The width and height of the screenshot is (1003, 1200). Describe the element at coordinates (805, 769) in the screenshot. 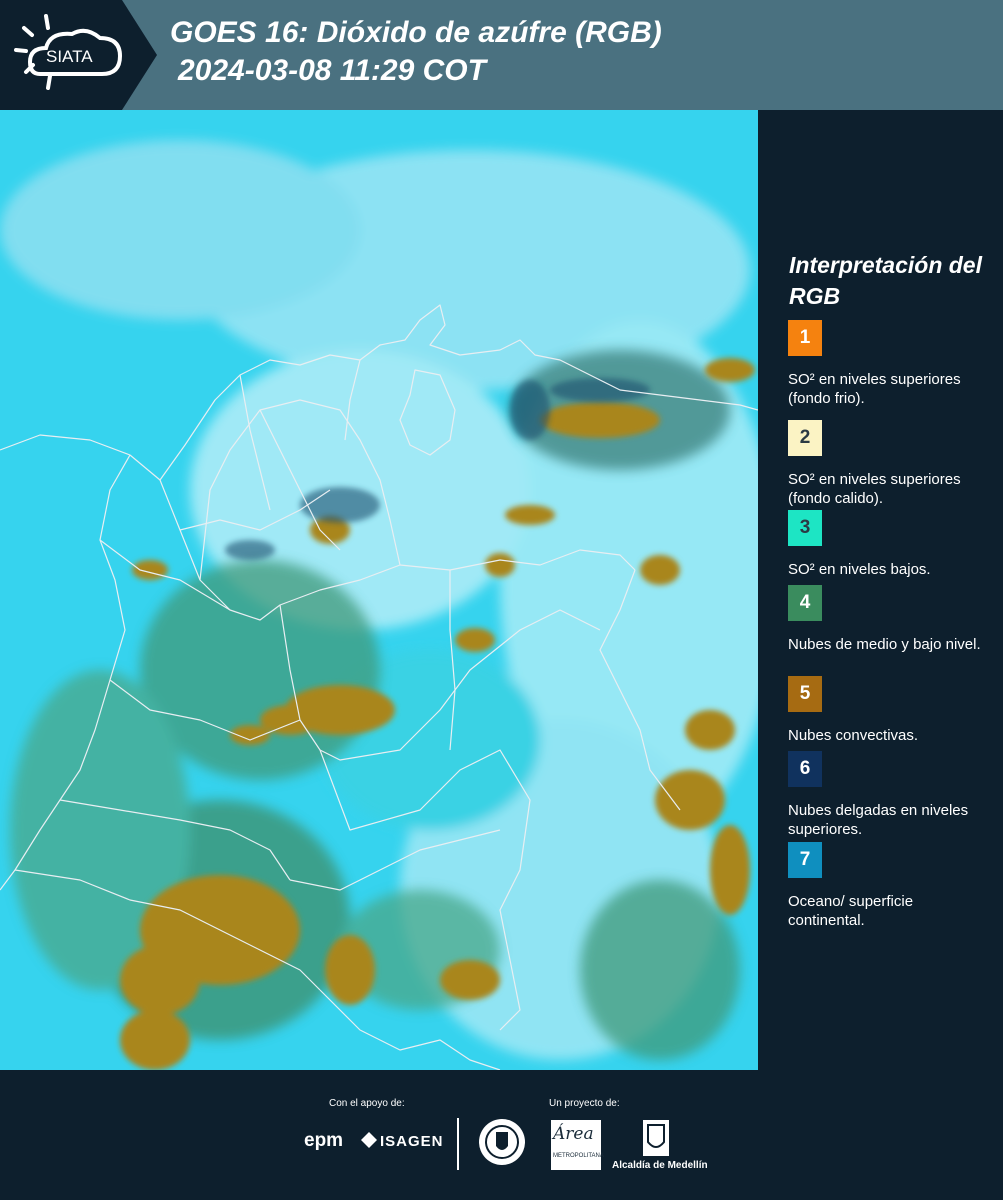

I see `legend-swatch-6: 6` at that location.